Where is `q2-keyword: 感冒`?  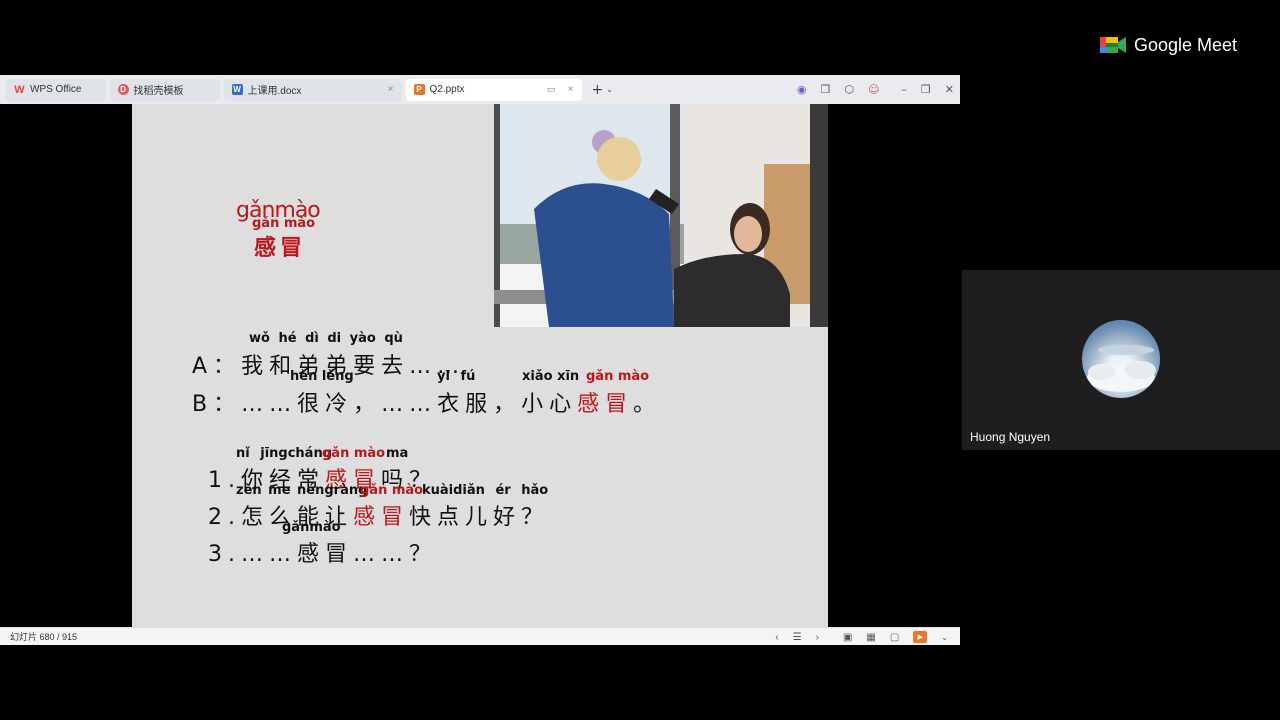 q2-keyword: 感冒 is located at coordinates (381, 517).